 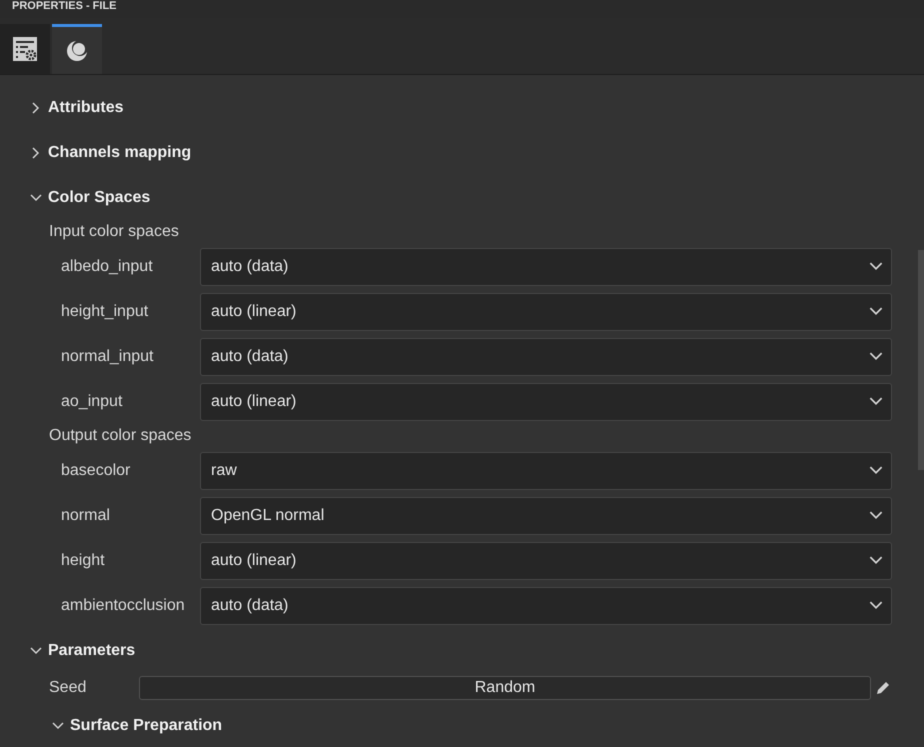 What do you see at coordinates (86, 516) in the screenshot?
I see `field-label: normal` at bounding box center [86, 516].